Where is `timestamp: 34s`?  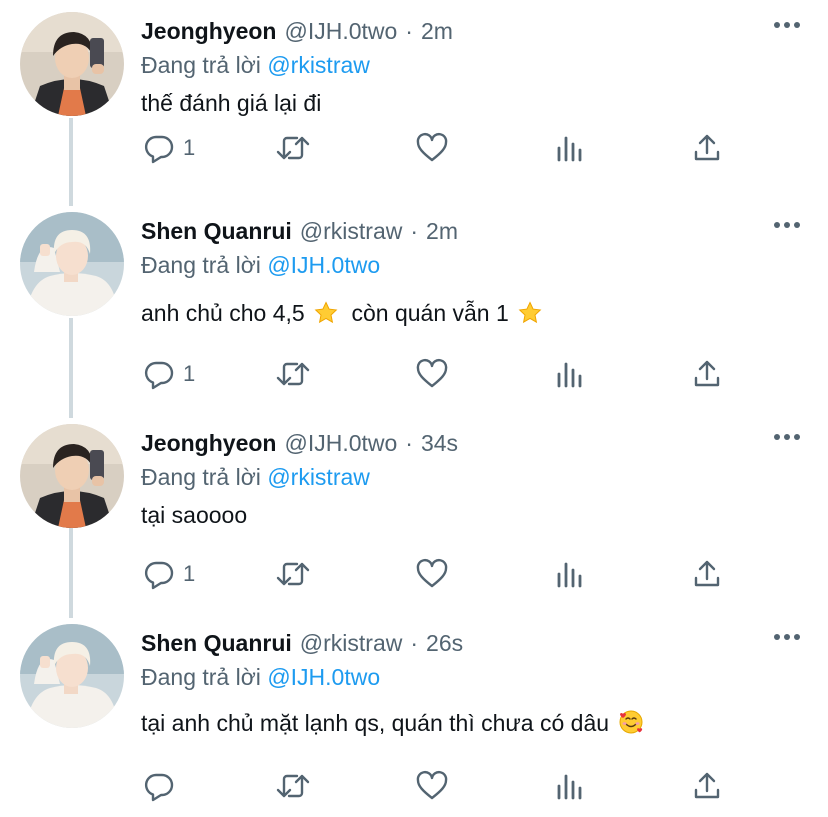
timestamp: 34s is located at coordinates (439, 443).